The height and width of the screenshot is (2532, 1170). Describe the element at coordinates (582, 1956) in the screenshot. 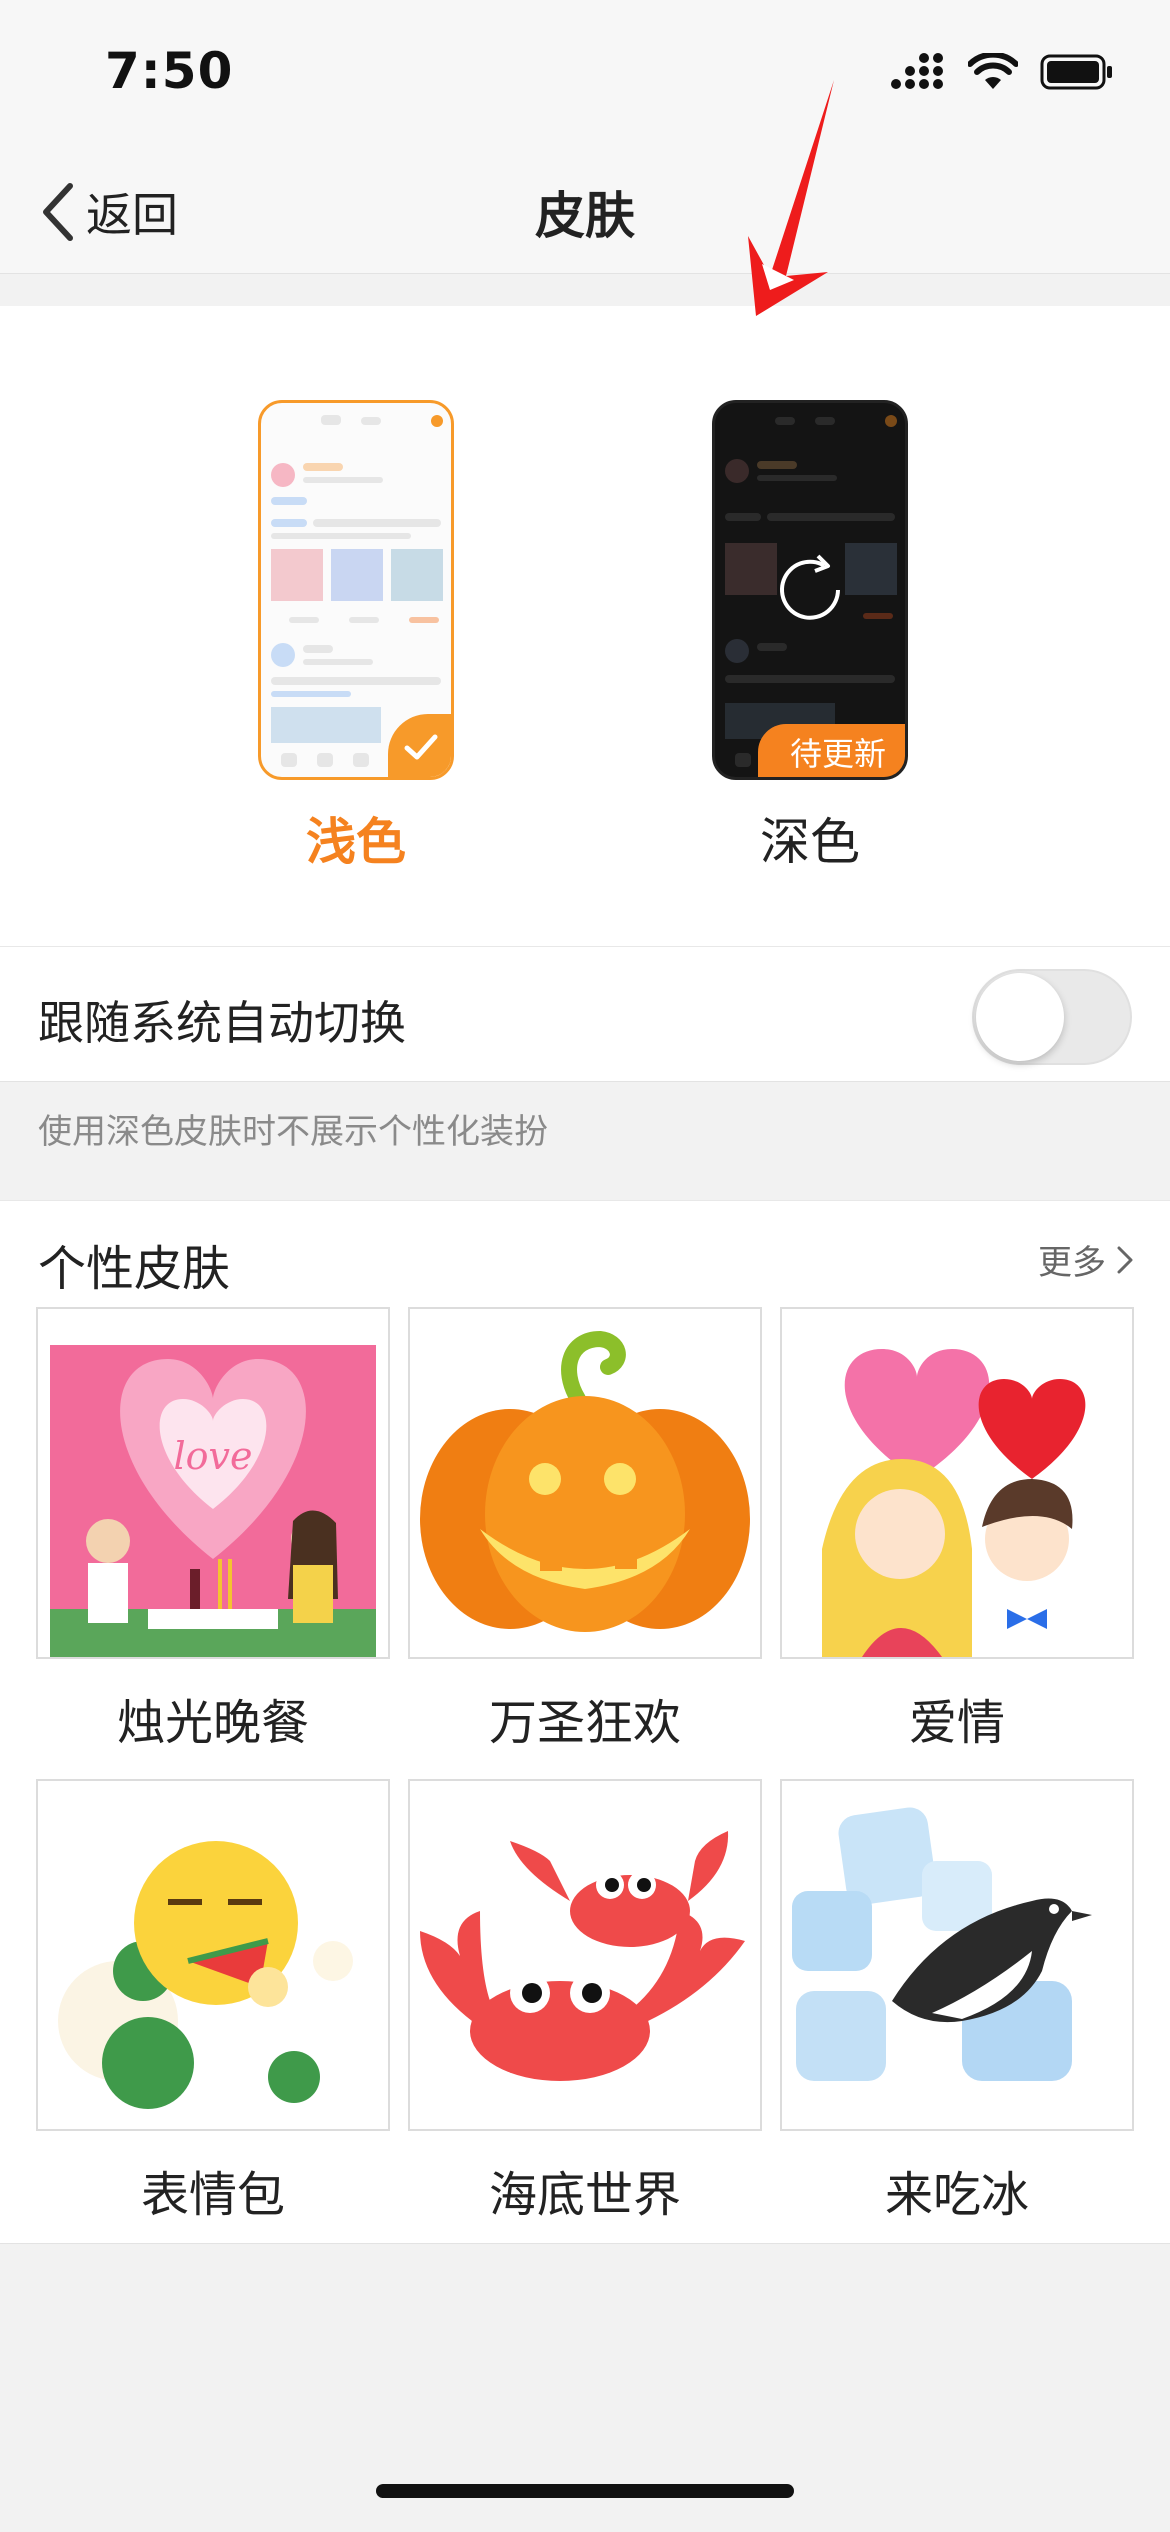

I see `crab-image` at that location.